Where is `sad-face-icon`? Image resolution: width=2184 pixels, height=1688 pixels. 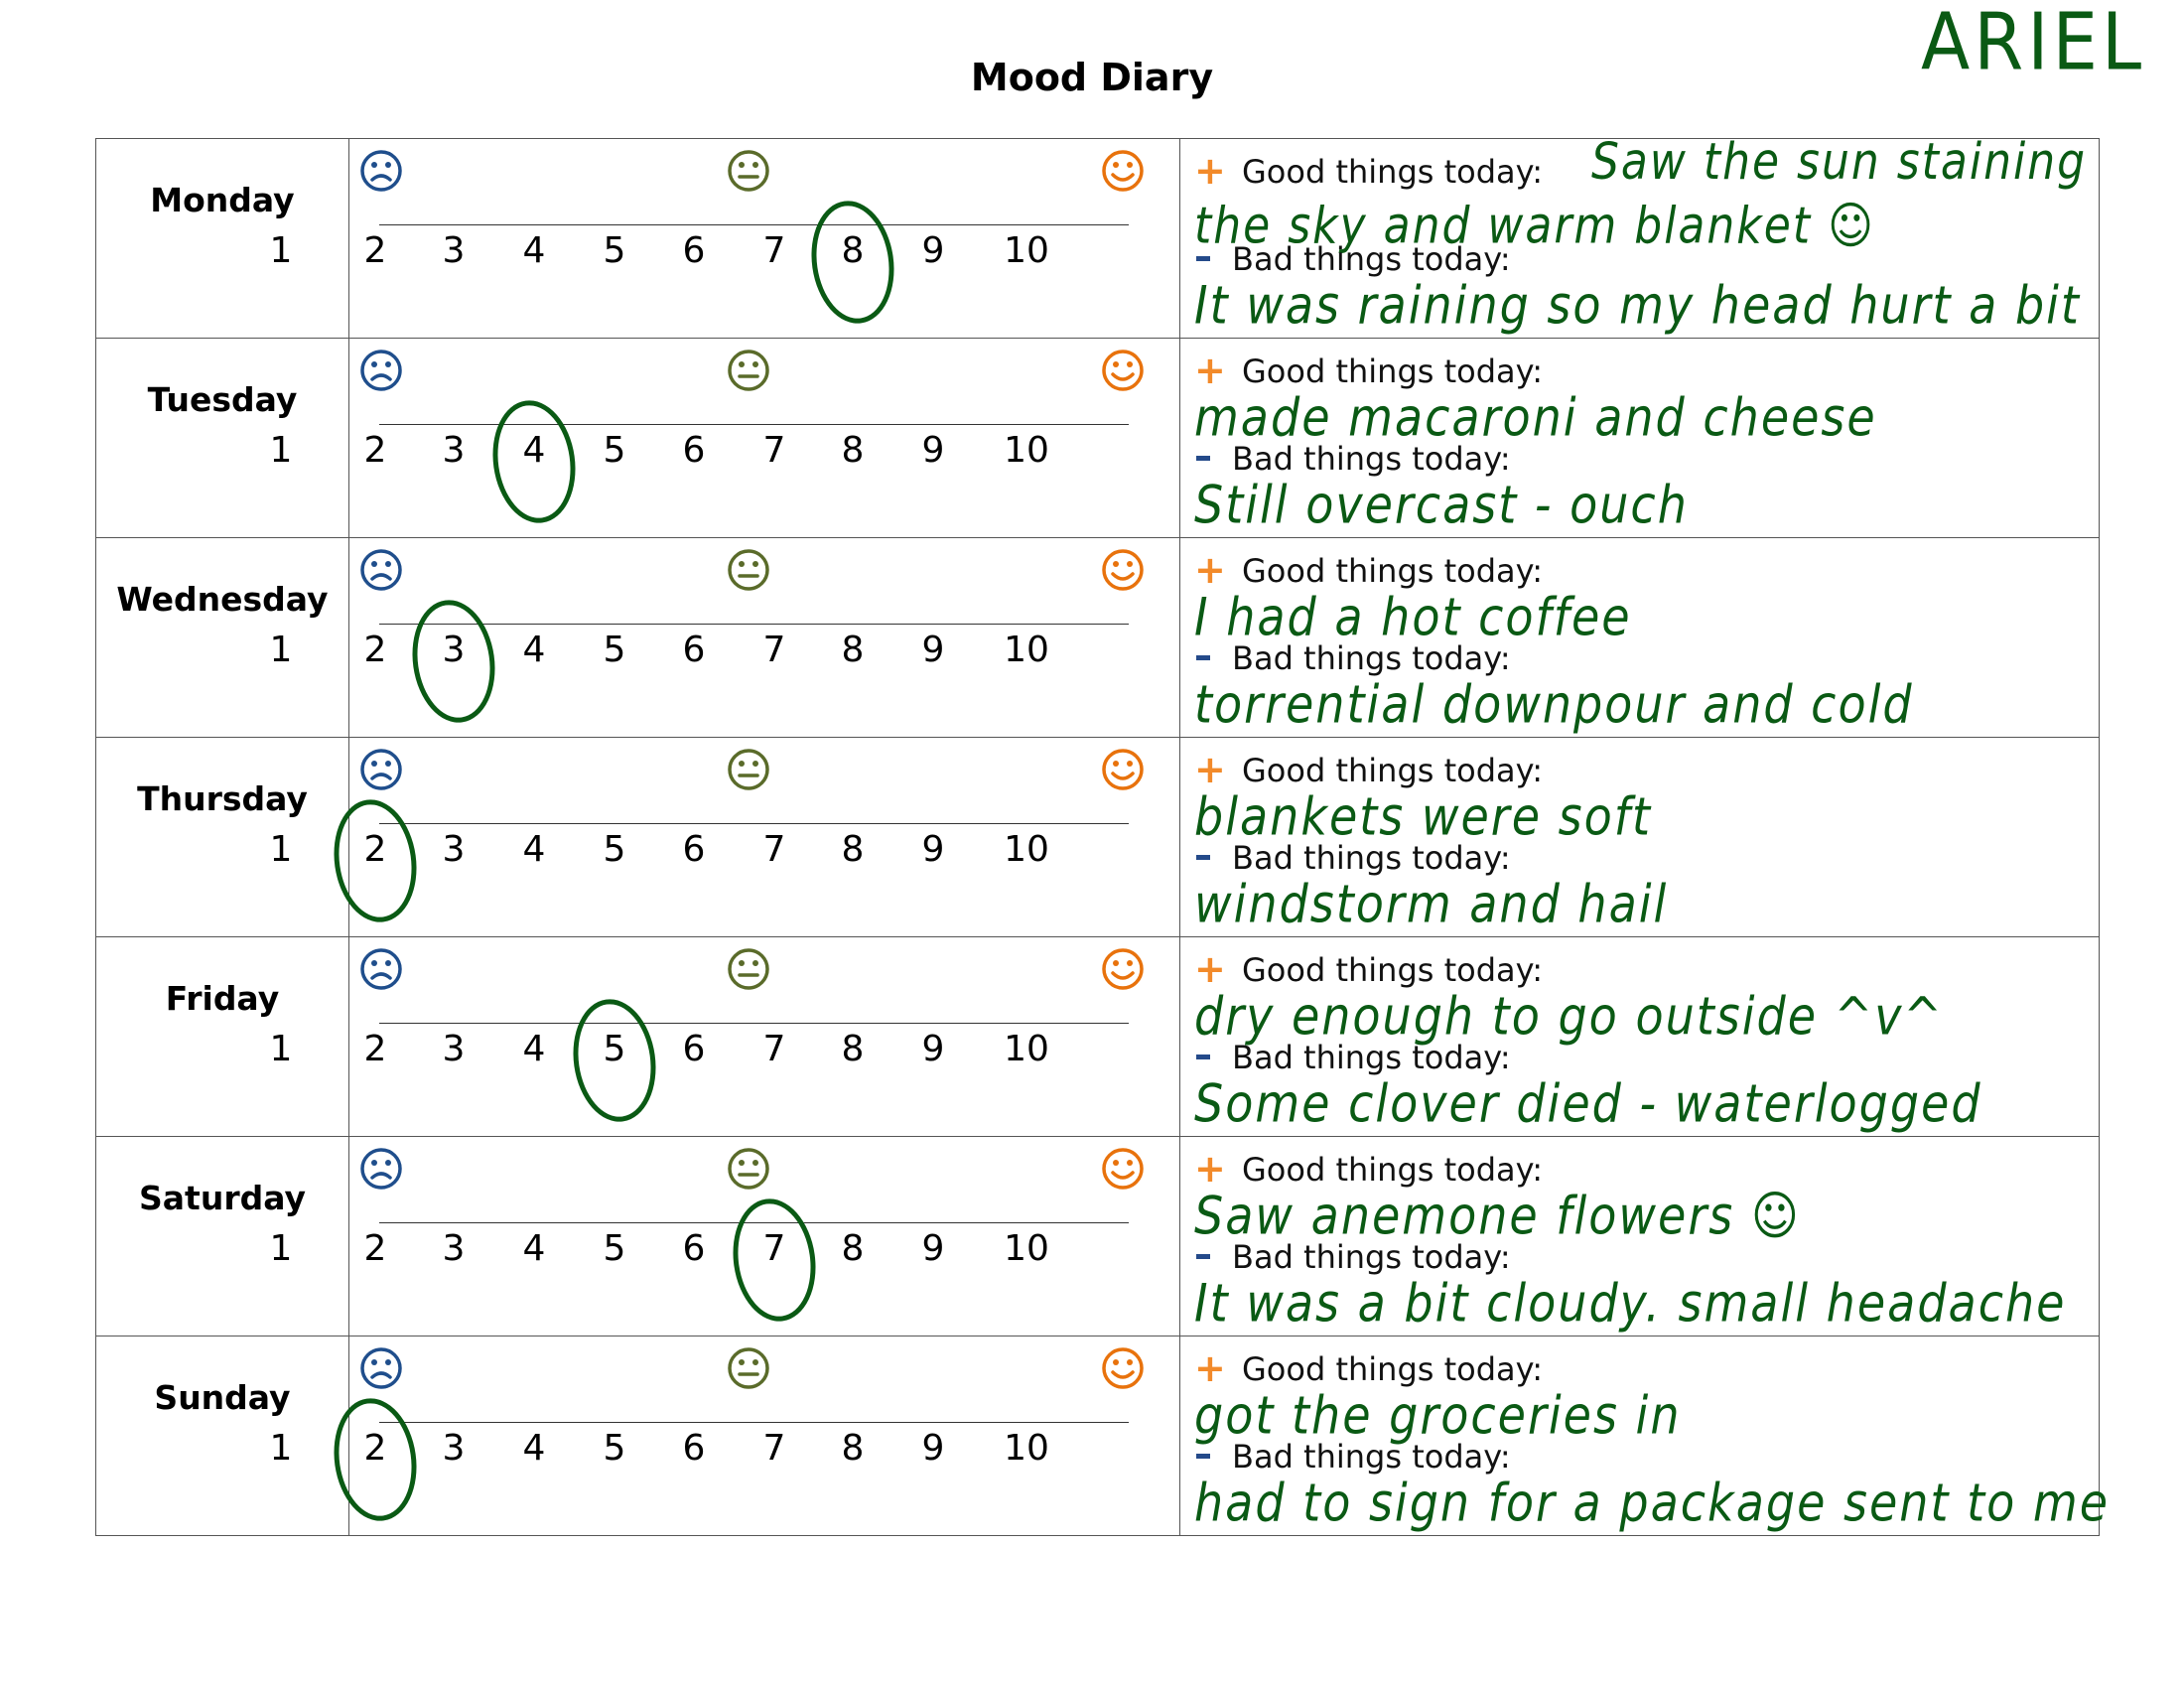 sad-face-icon is located at coordinates (381, 370).